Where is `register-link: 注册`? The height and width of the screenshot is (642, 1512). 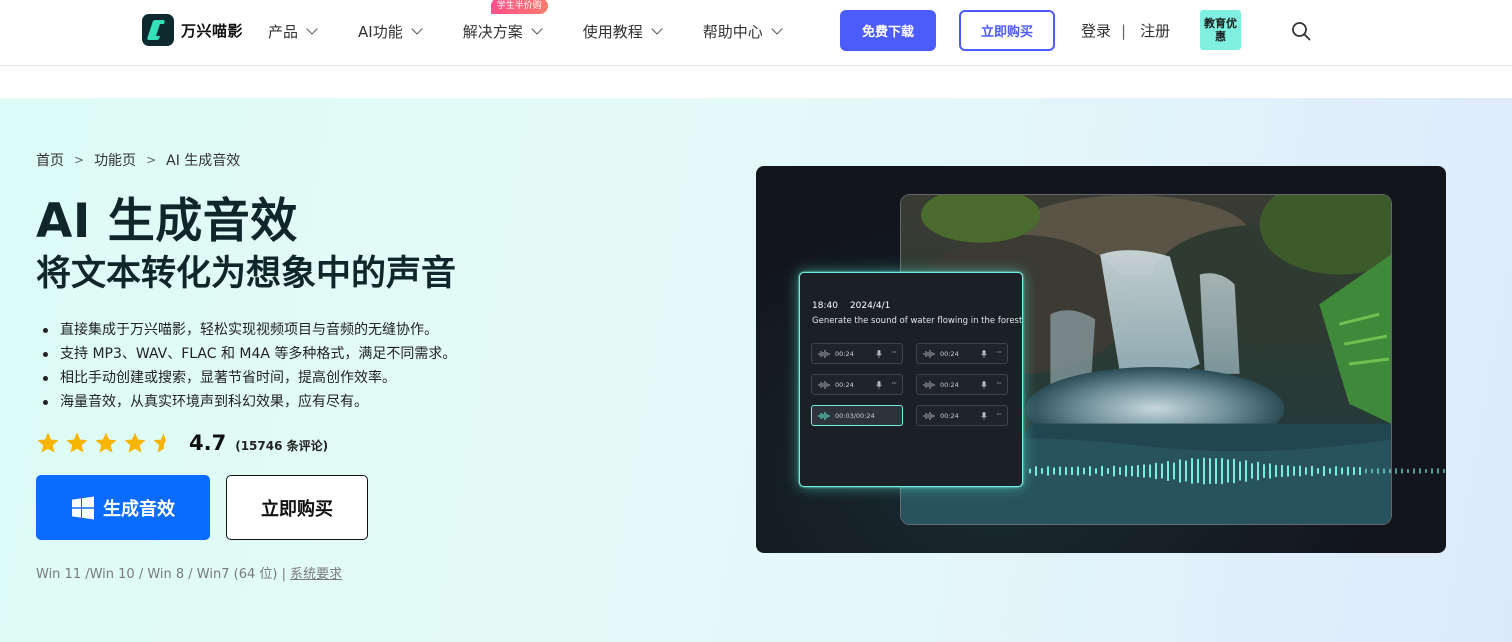
register-link: 注册 is located at coordinates (1155, 30).